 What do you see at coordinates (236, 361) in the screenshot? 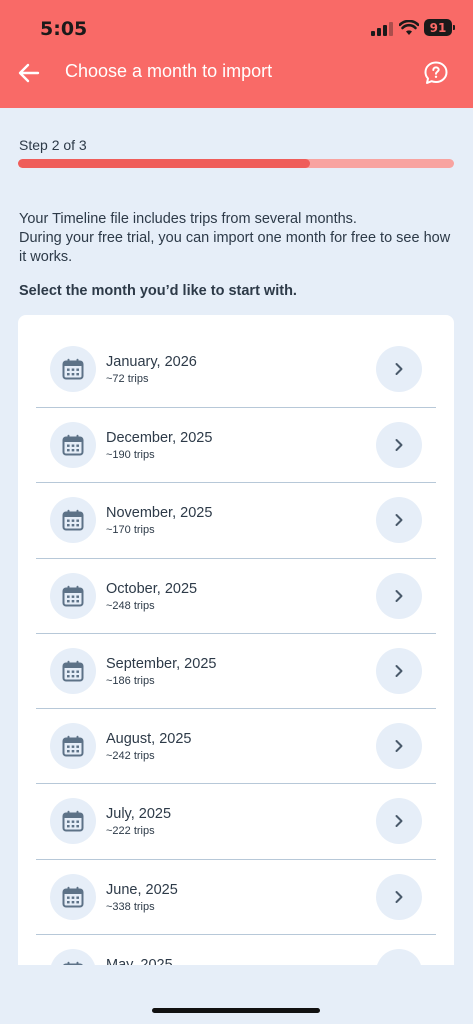
I see `month-list-item: January, 2026 ~72 trips` at bounding box center [236, 361].